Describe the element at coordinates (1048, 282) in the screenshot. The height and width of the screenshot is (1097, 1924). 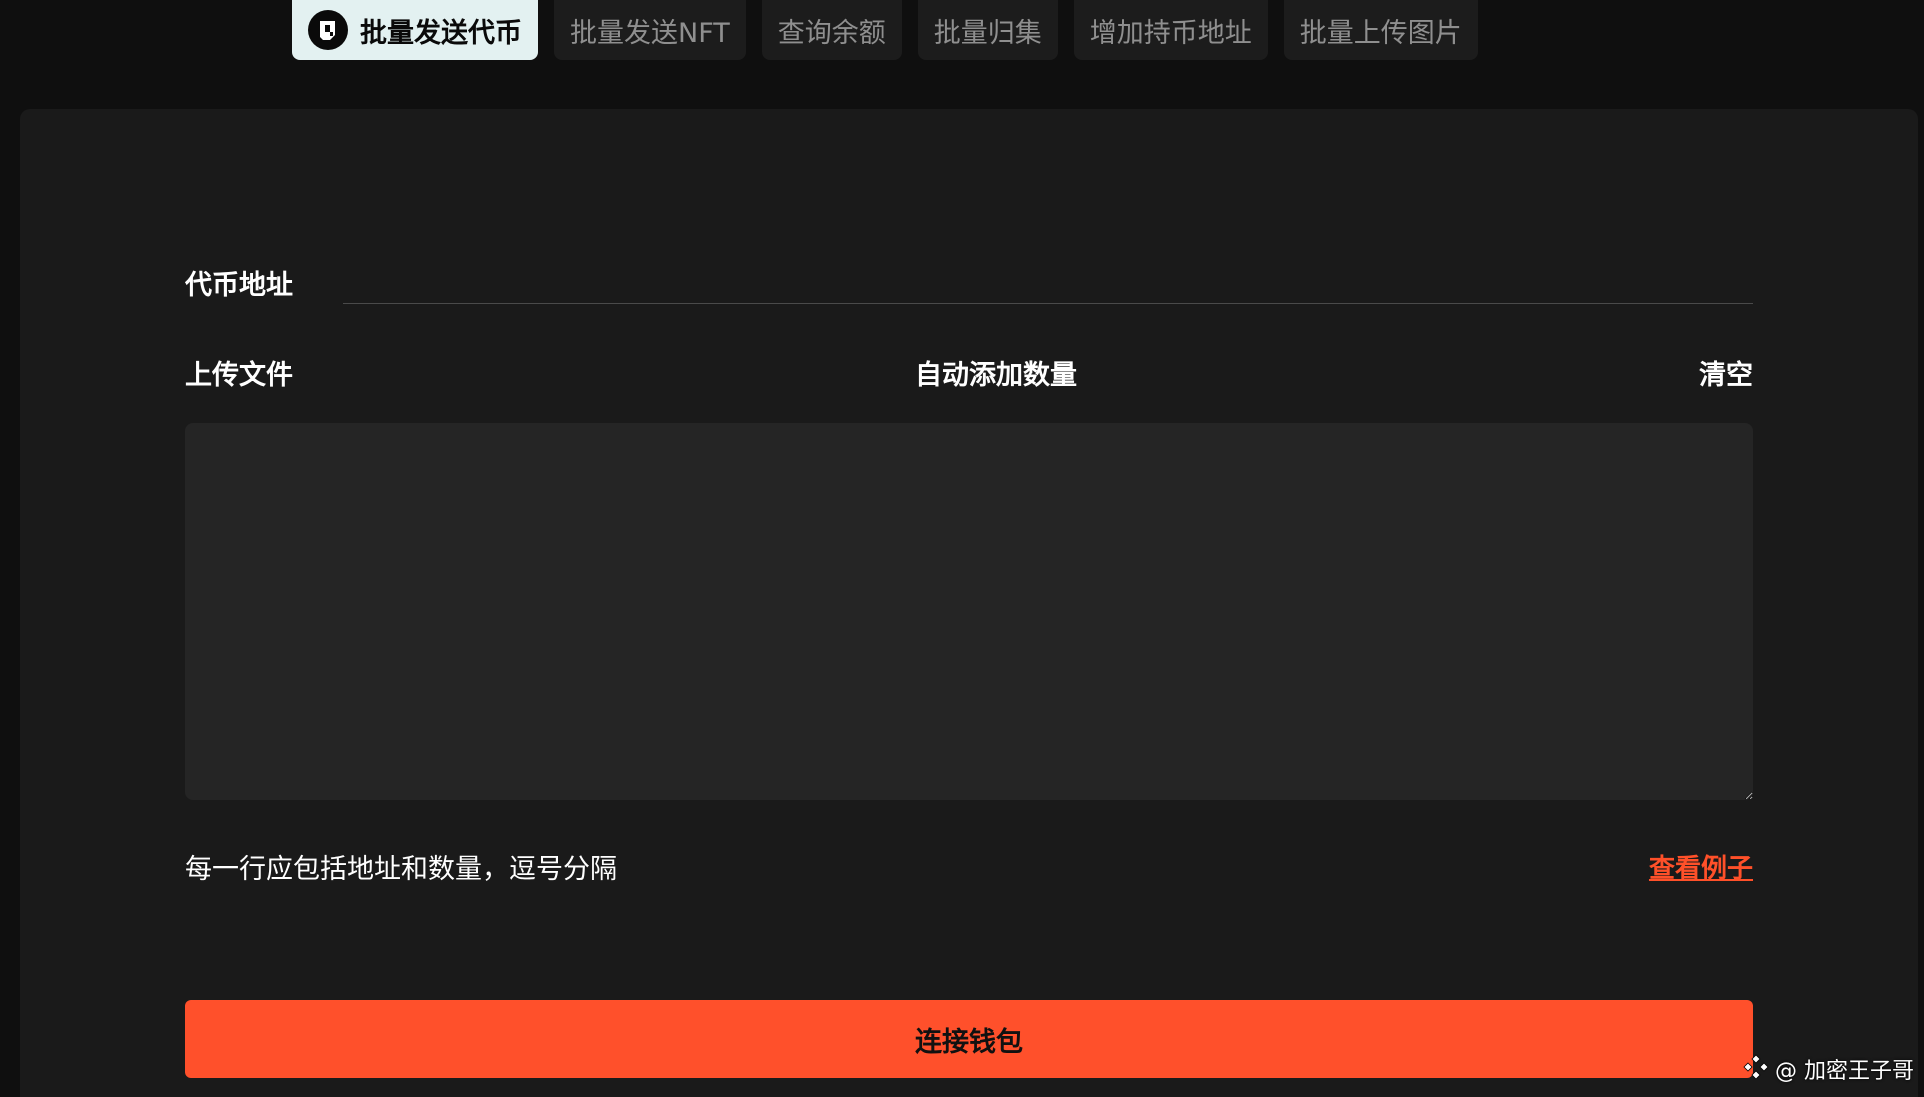
I see `token-address-input` at that location.